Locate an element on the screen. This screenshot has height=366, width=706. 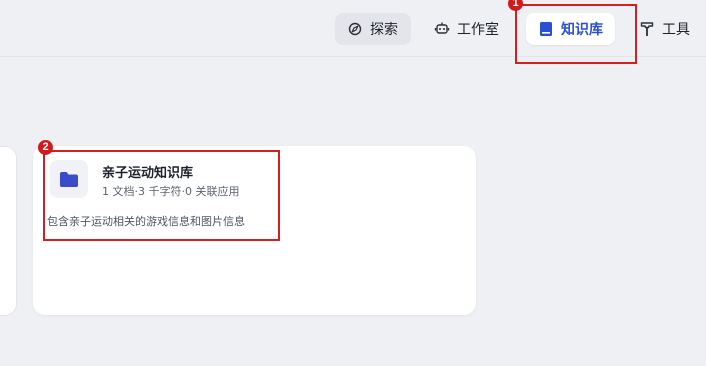
nav-studio: 工作室 is located at coordinates (474, 29).